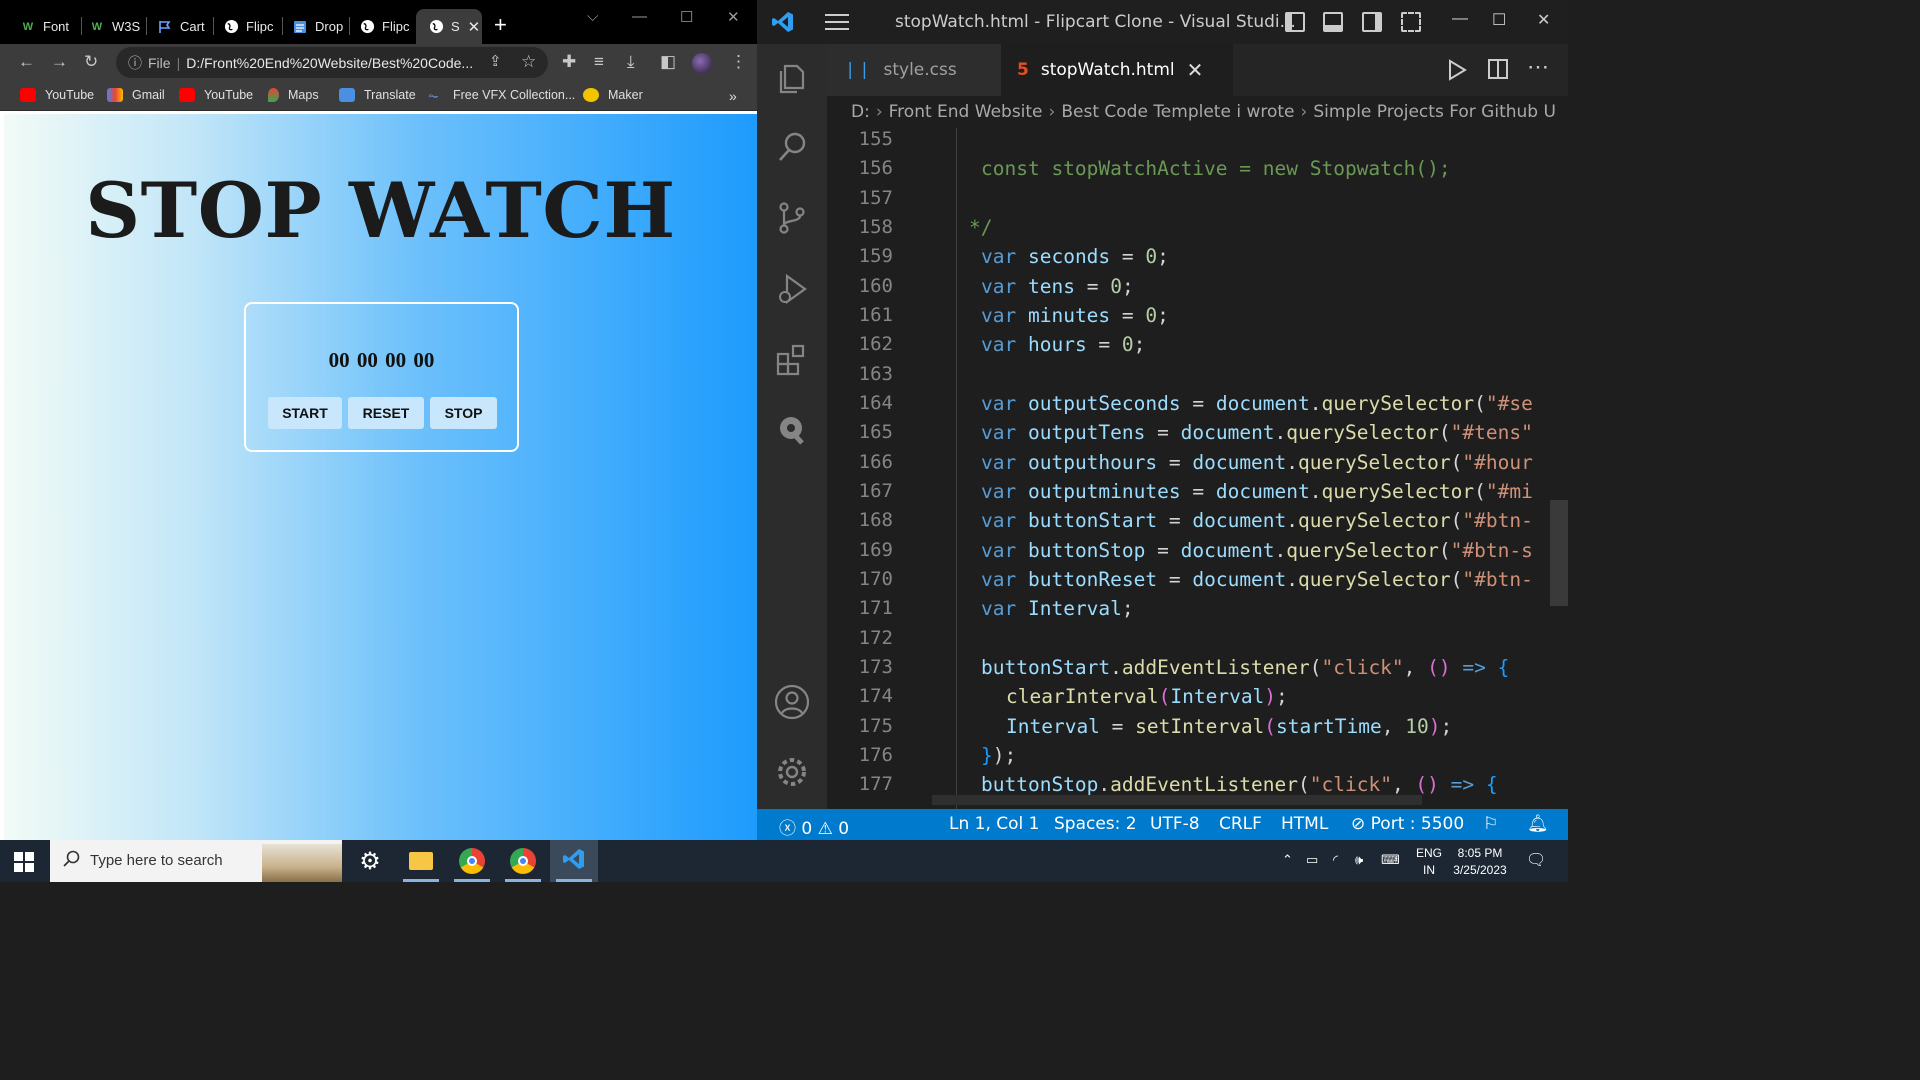  What do you see at coordinates (860, 112) in the screenshot?
I see `breadcrumb-item: D:` at bounding box center [860, 112].